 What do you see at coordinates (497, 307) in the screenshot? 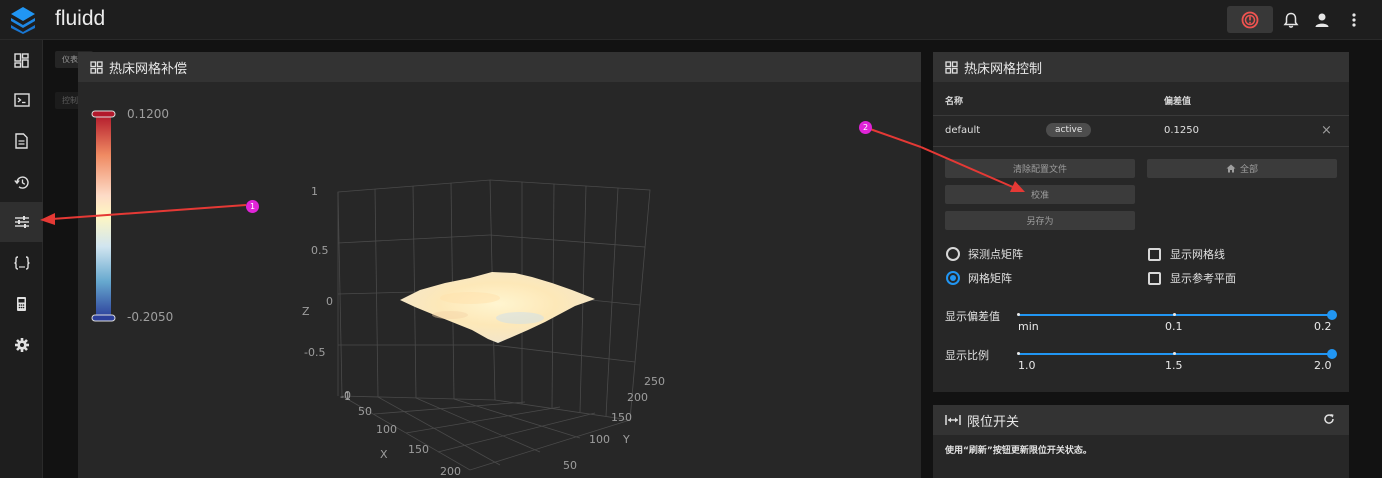
I see `mesh-surface` at bounding box center [497, 307].